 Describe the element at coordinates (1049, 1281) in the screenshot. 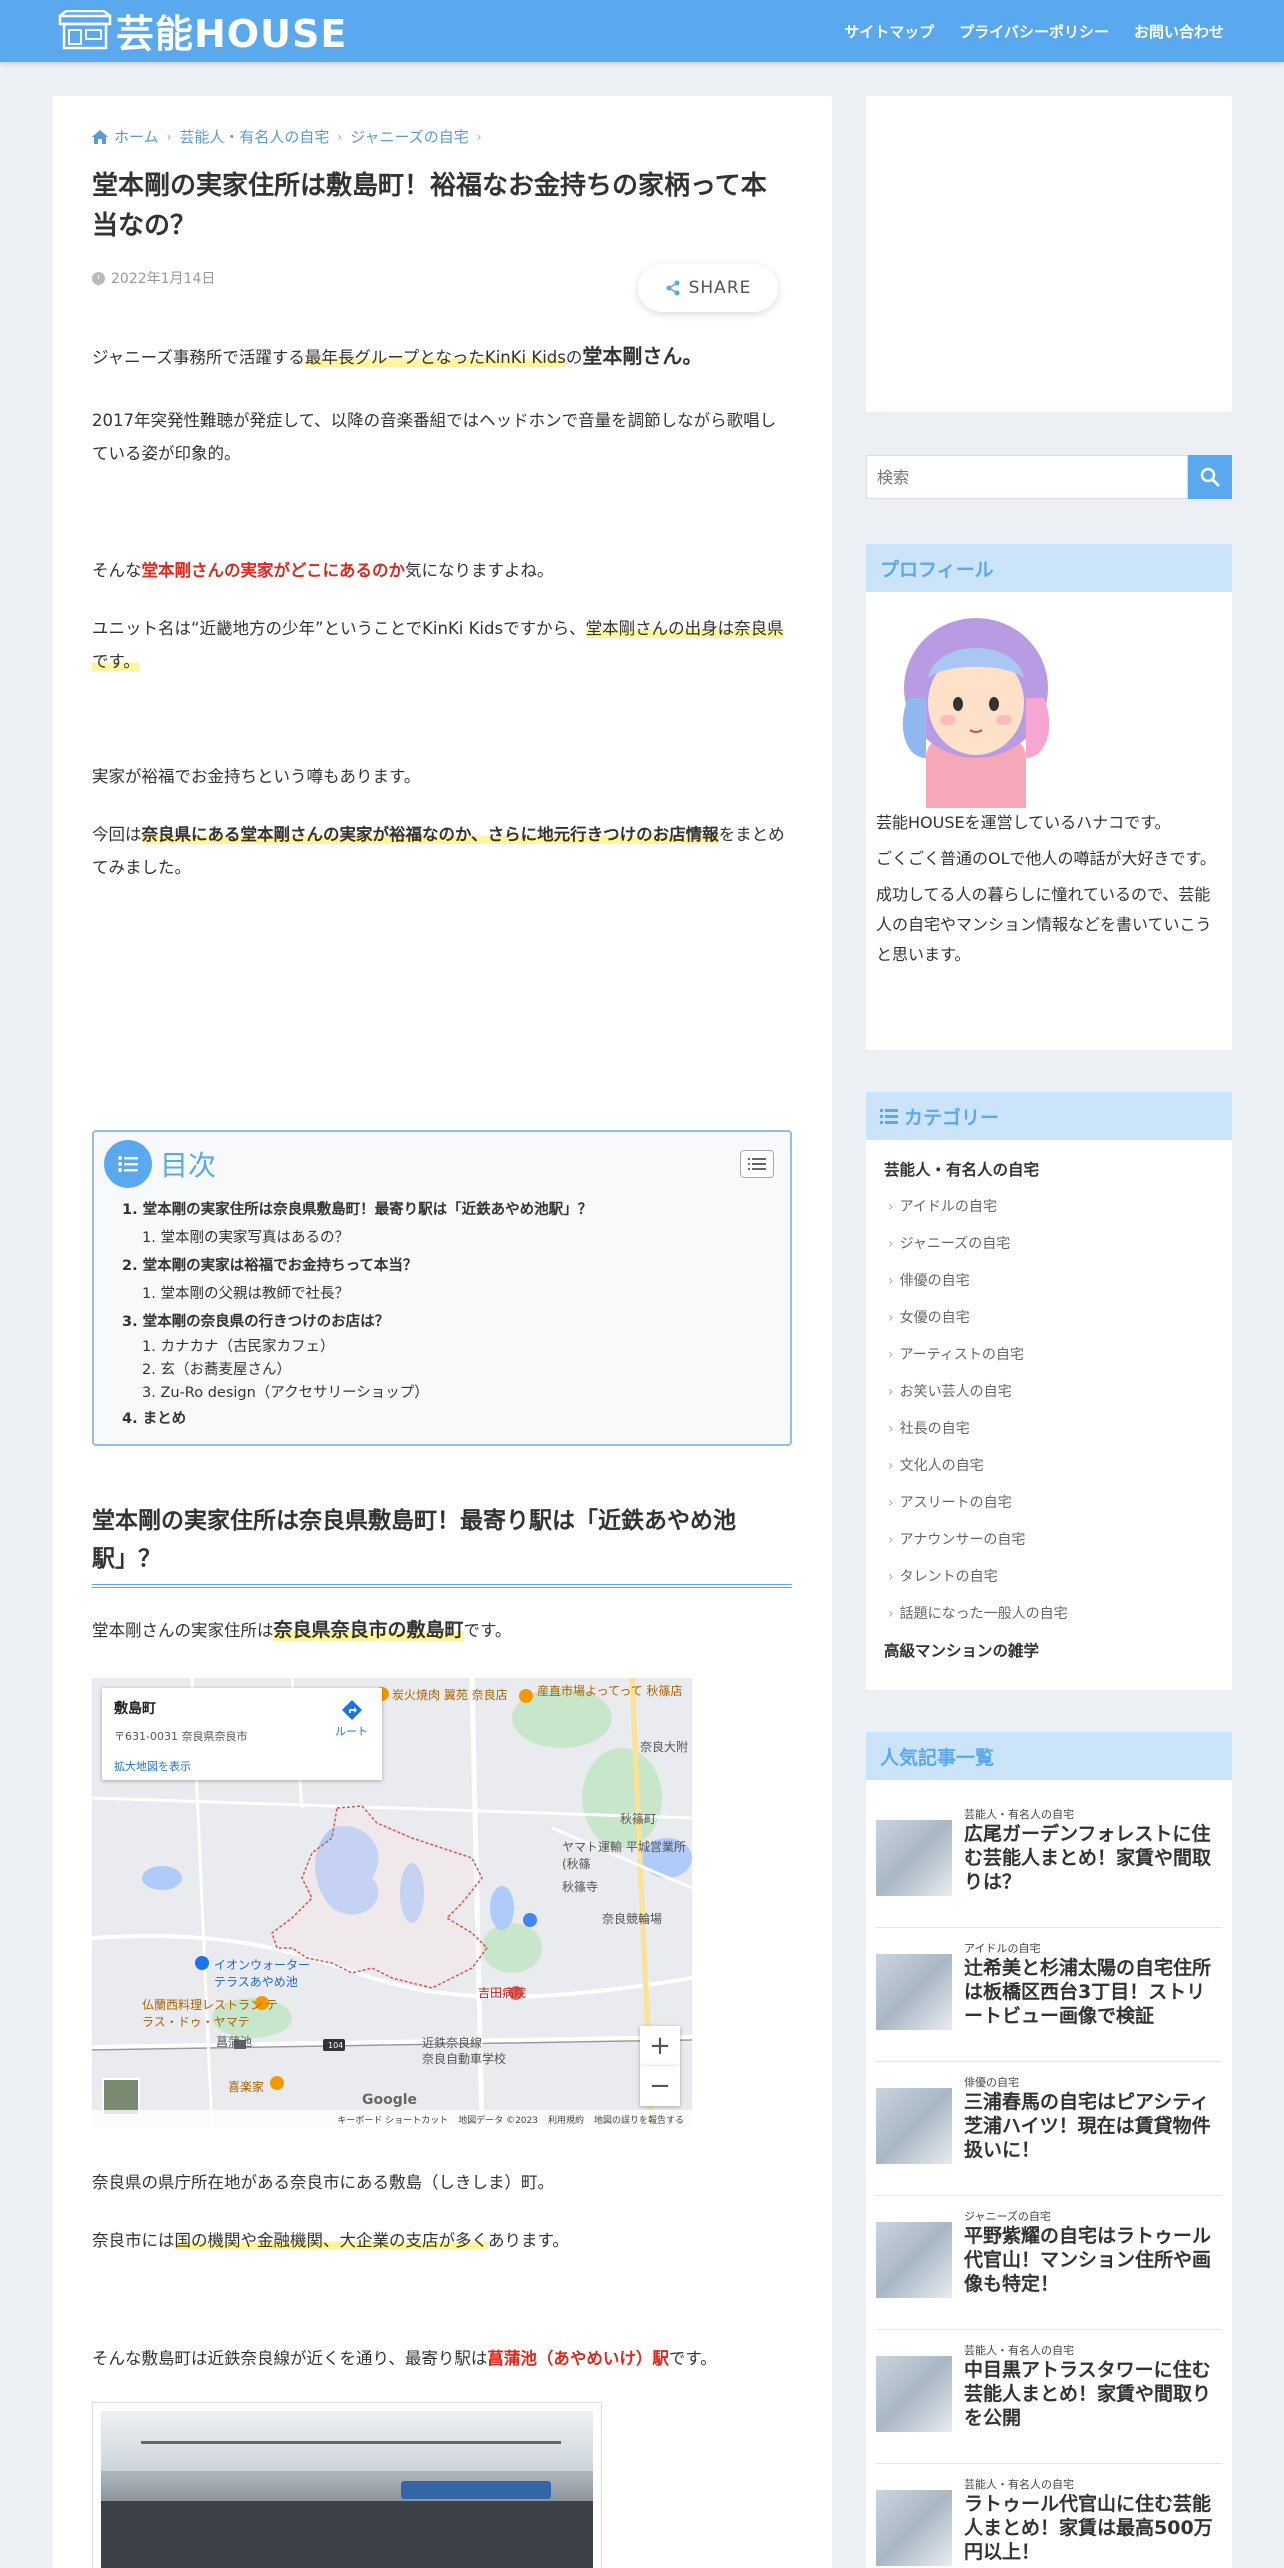

I see `category-item: 俳優の自宅` at that location.